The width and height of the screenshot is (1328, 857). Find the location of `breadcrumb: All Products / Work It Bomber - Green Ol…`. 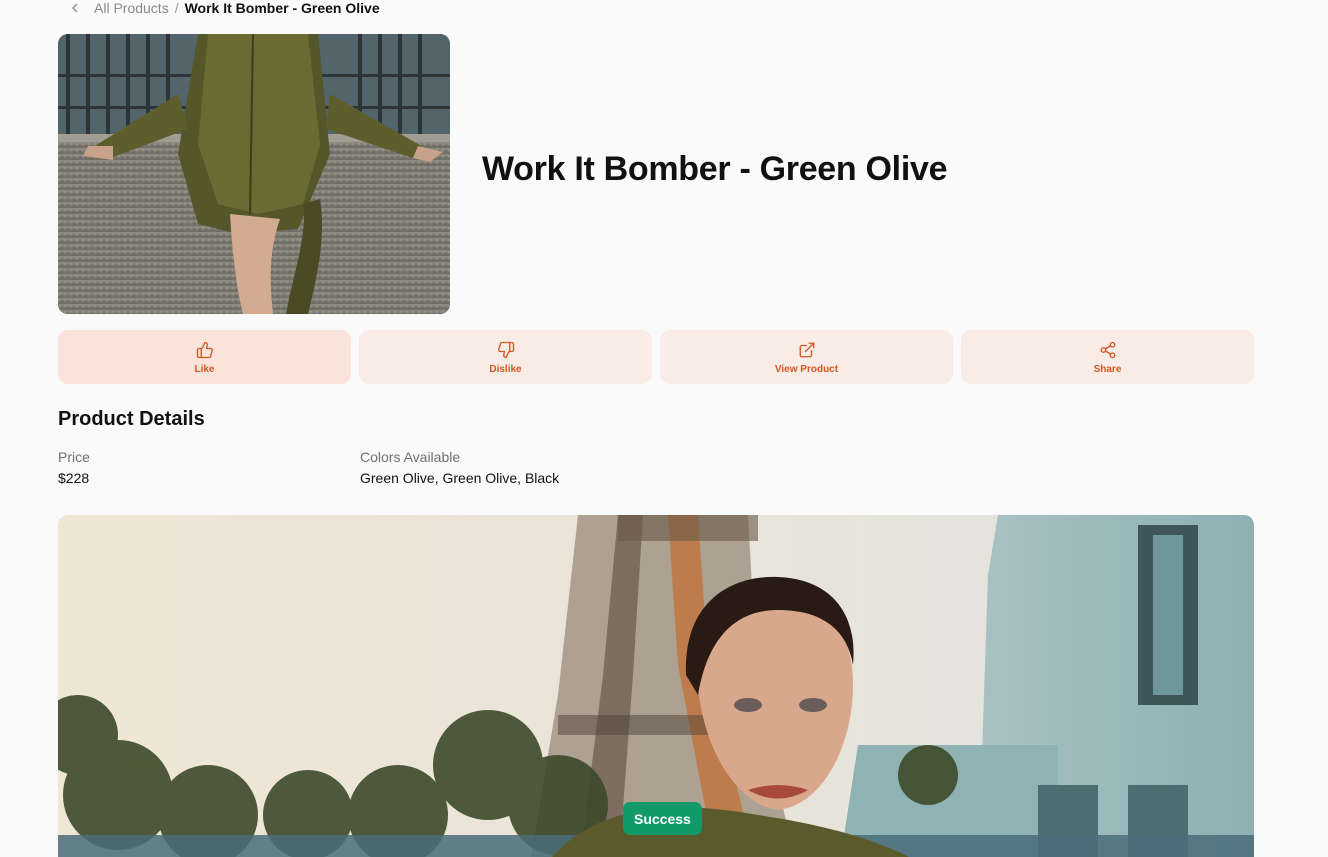

breadcrumb: All Products / Work It Bomber - Green Ol… is located at coordinates (224, 9).